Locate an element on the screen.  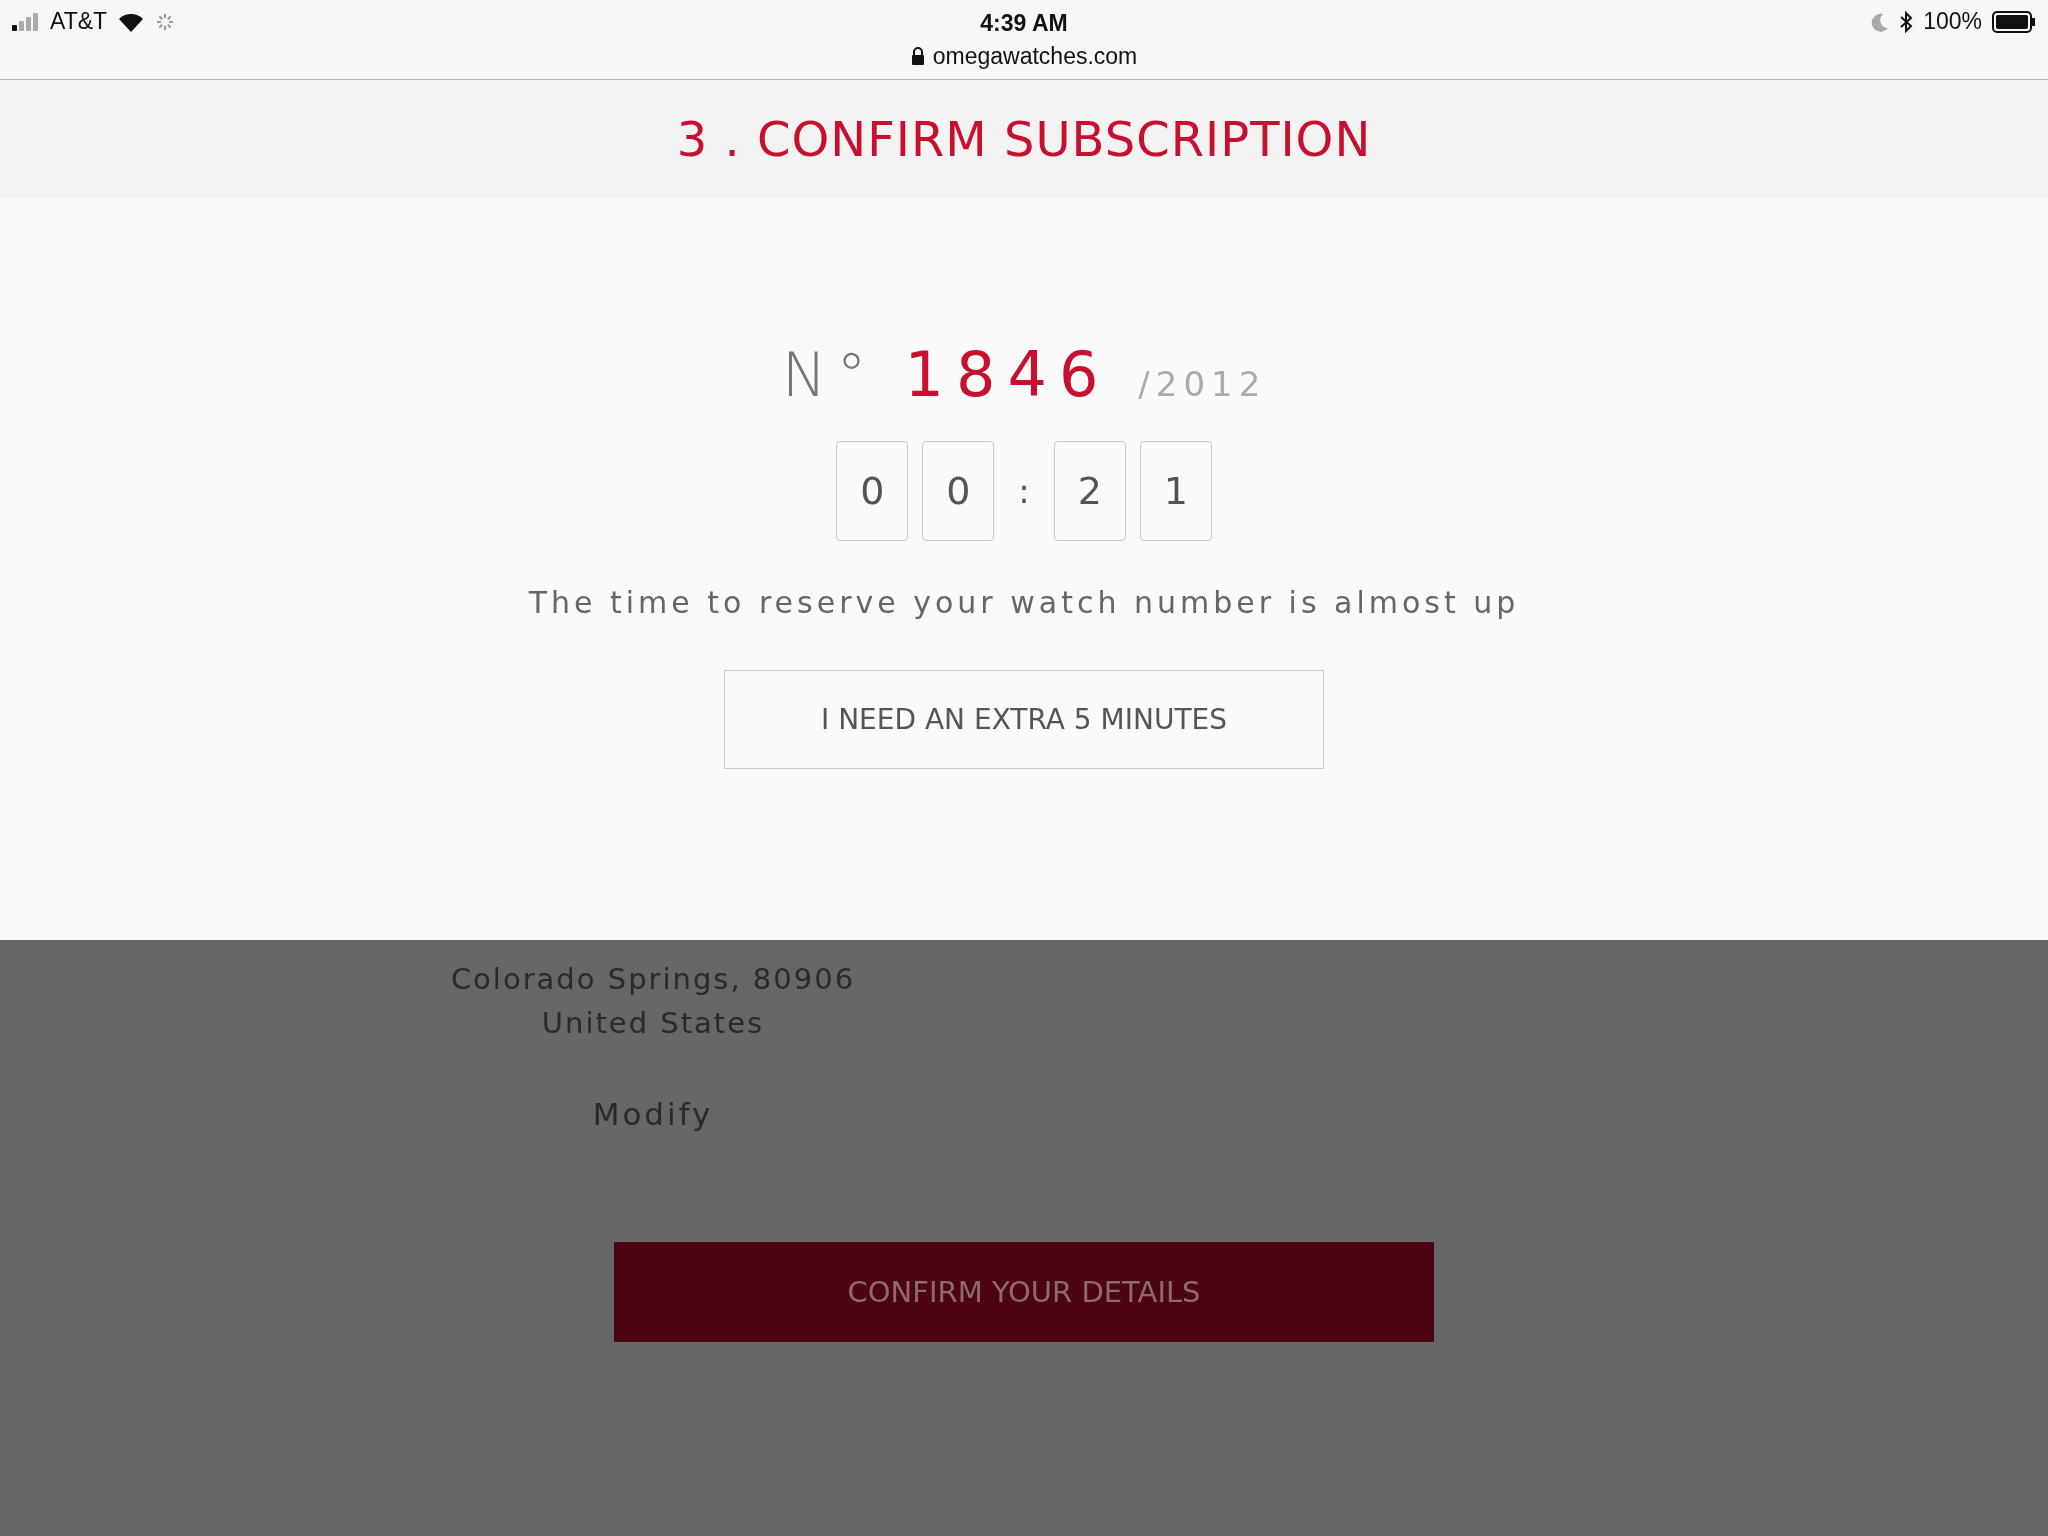
carrier-name: AT&T is located at coordinates (79, 21).